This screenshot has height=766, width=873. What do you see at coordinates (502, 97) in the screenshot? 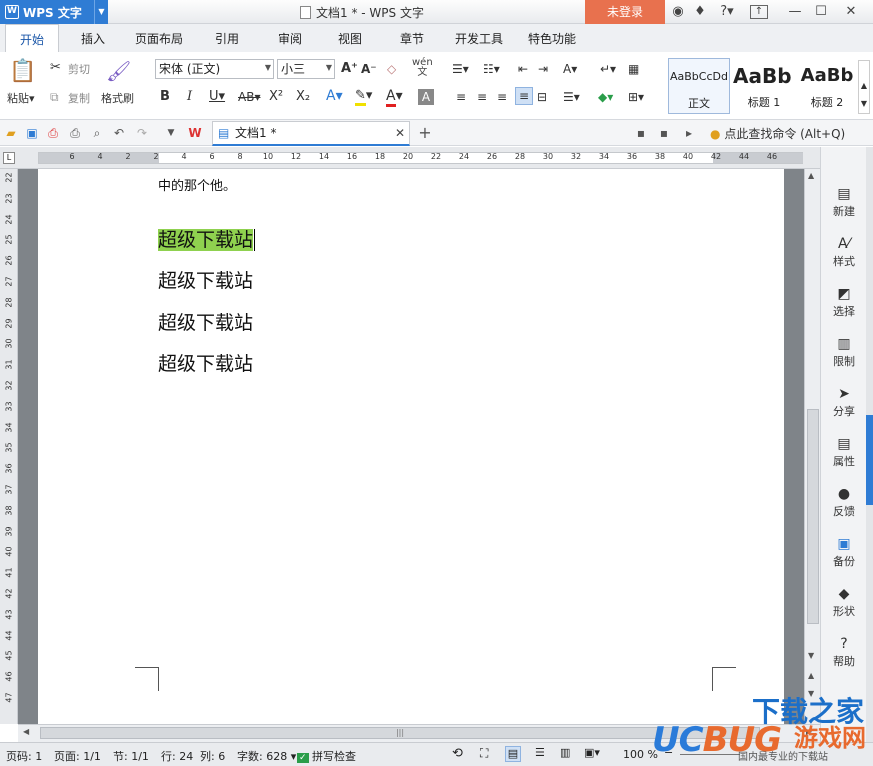
I see `align-right-icon: ≡` at bounding box center [502, 97].